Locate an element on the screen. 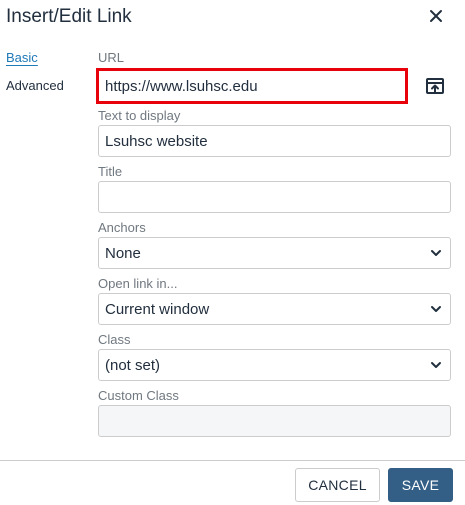 Image resolution: width=465 pixels, height=505 pixels. text-to-display-label: Text to display is located at coordinates (139, 115).